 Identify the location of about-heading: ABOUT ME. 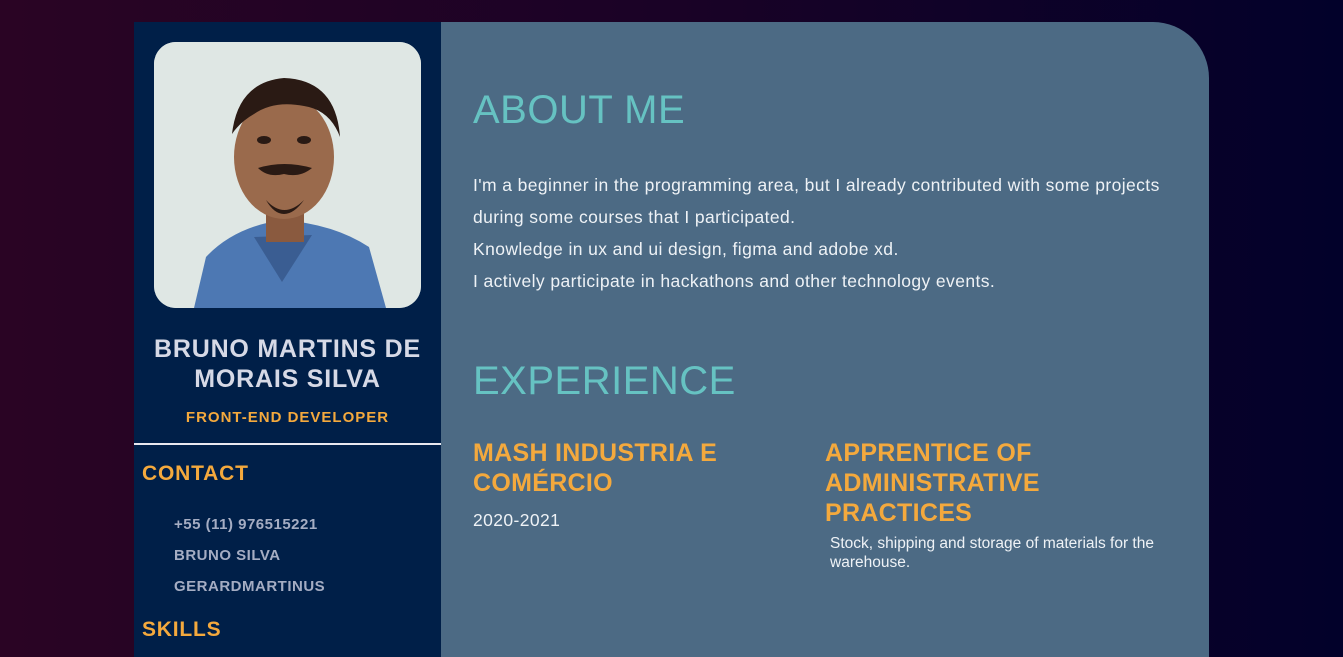
(579, 110).